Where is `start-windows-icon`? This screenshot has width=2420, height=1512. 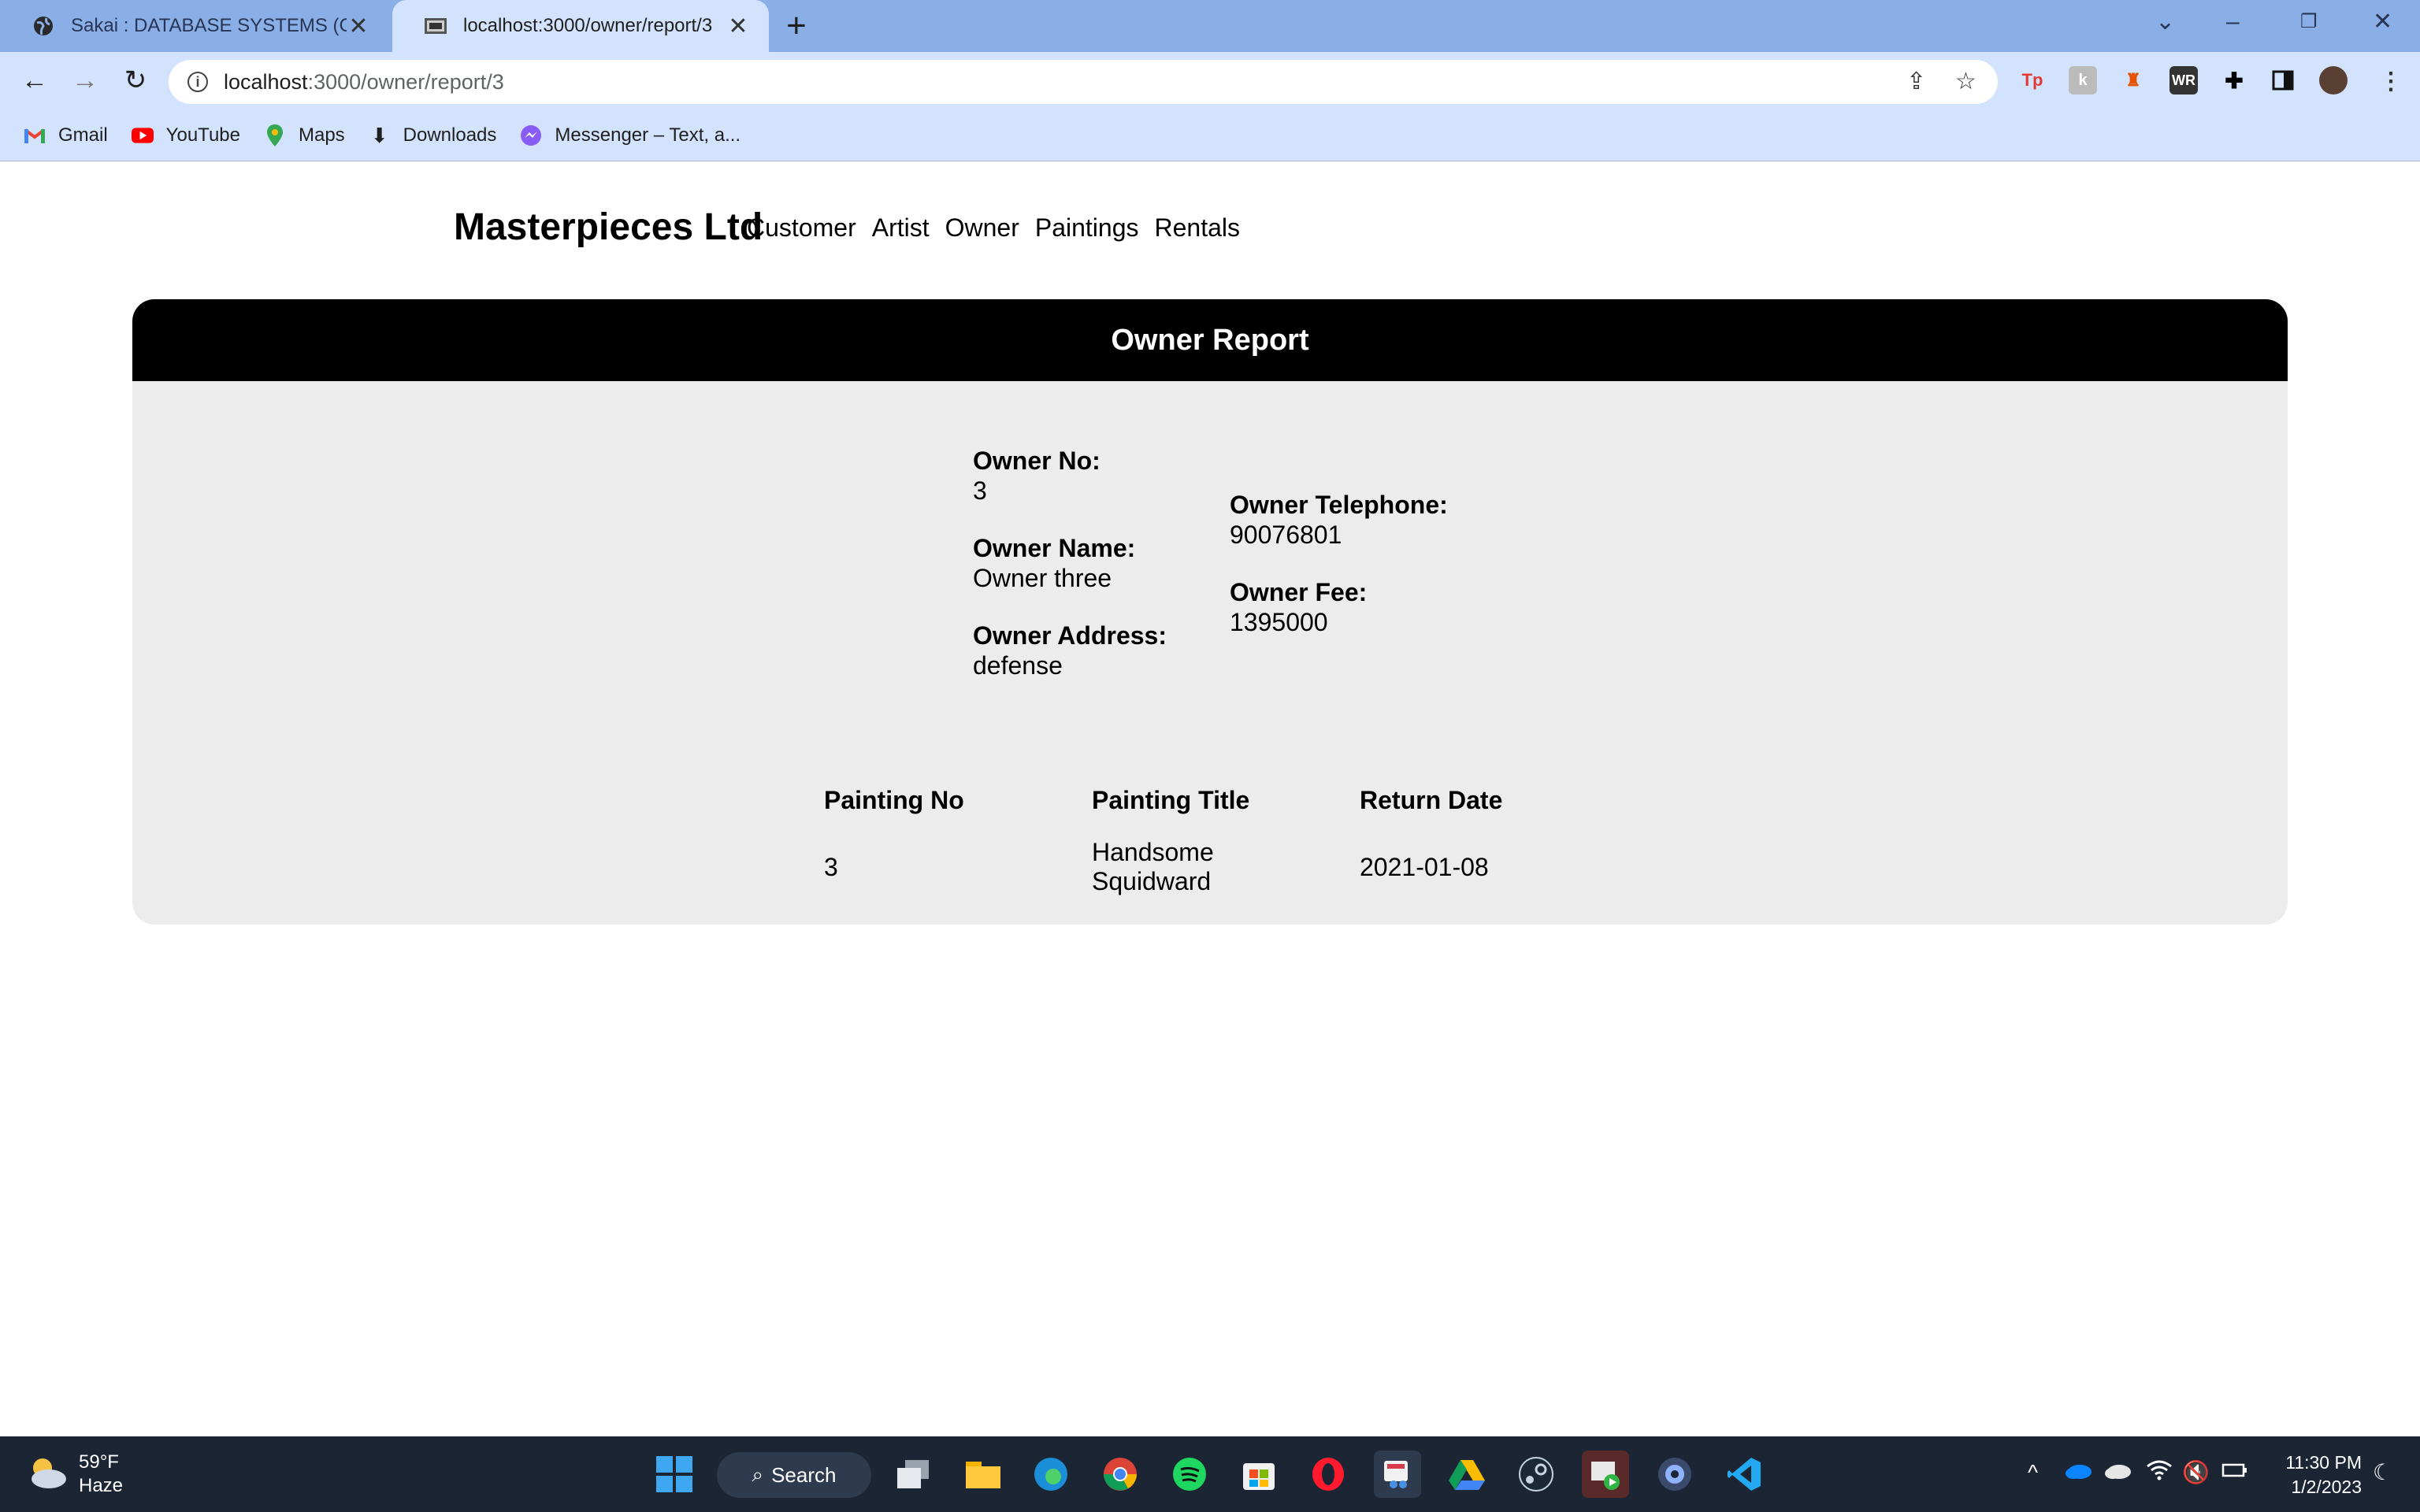 start-windows-icon is located at coordinates (674, 1474).